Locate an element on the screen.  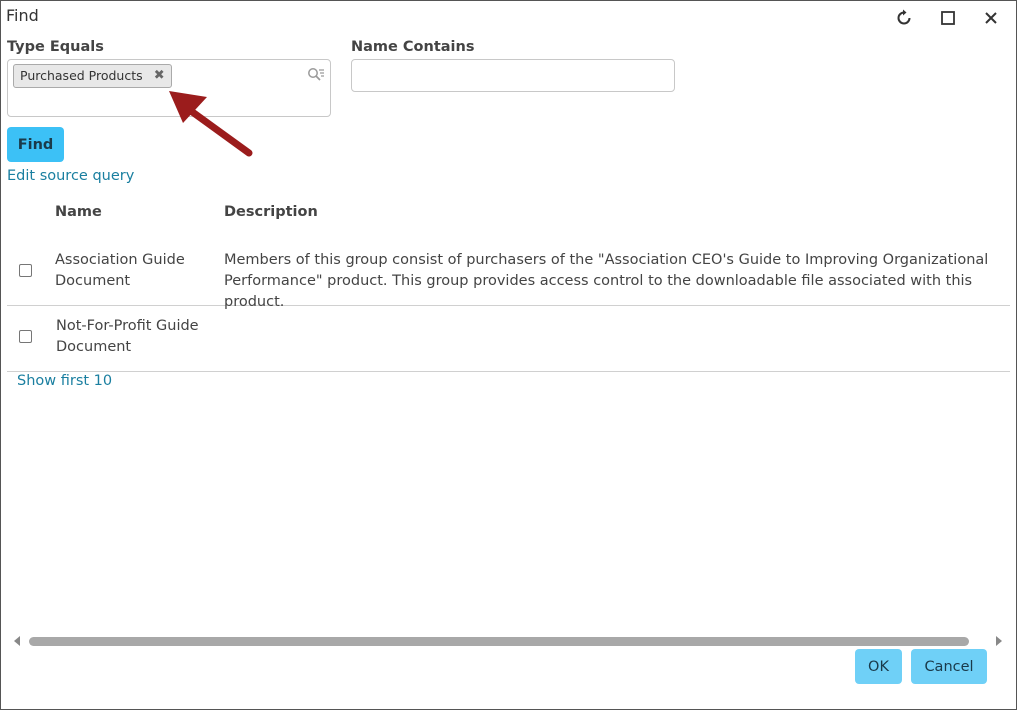
search-filter-icon is located at coordinates (316, 75).